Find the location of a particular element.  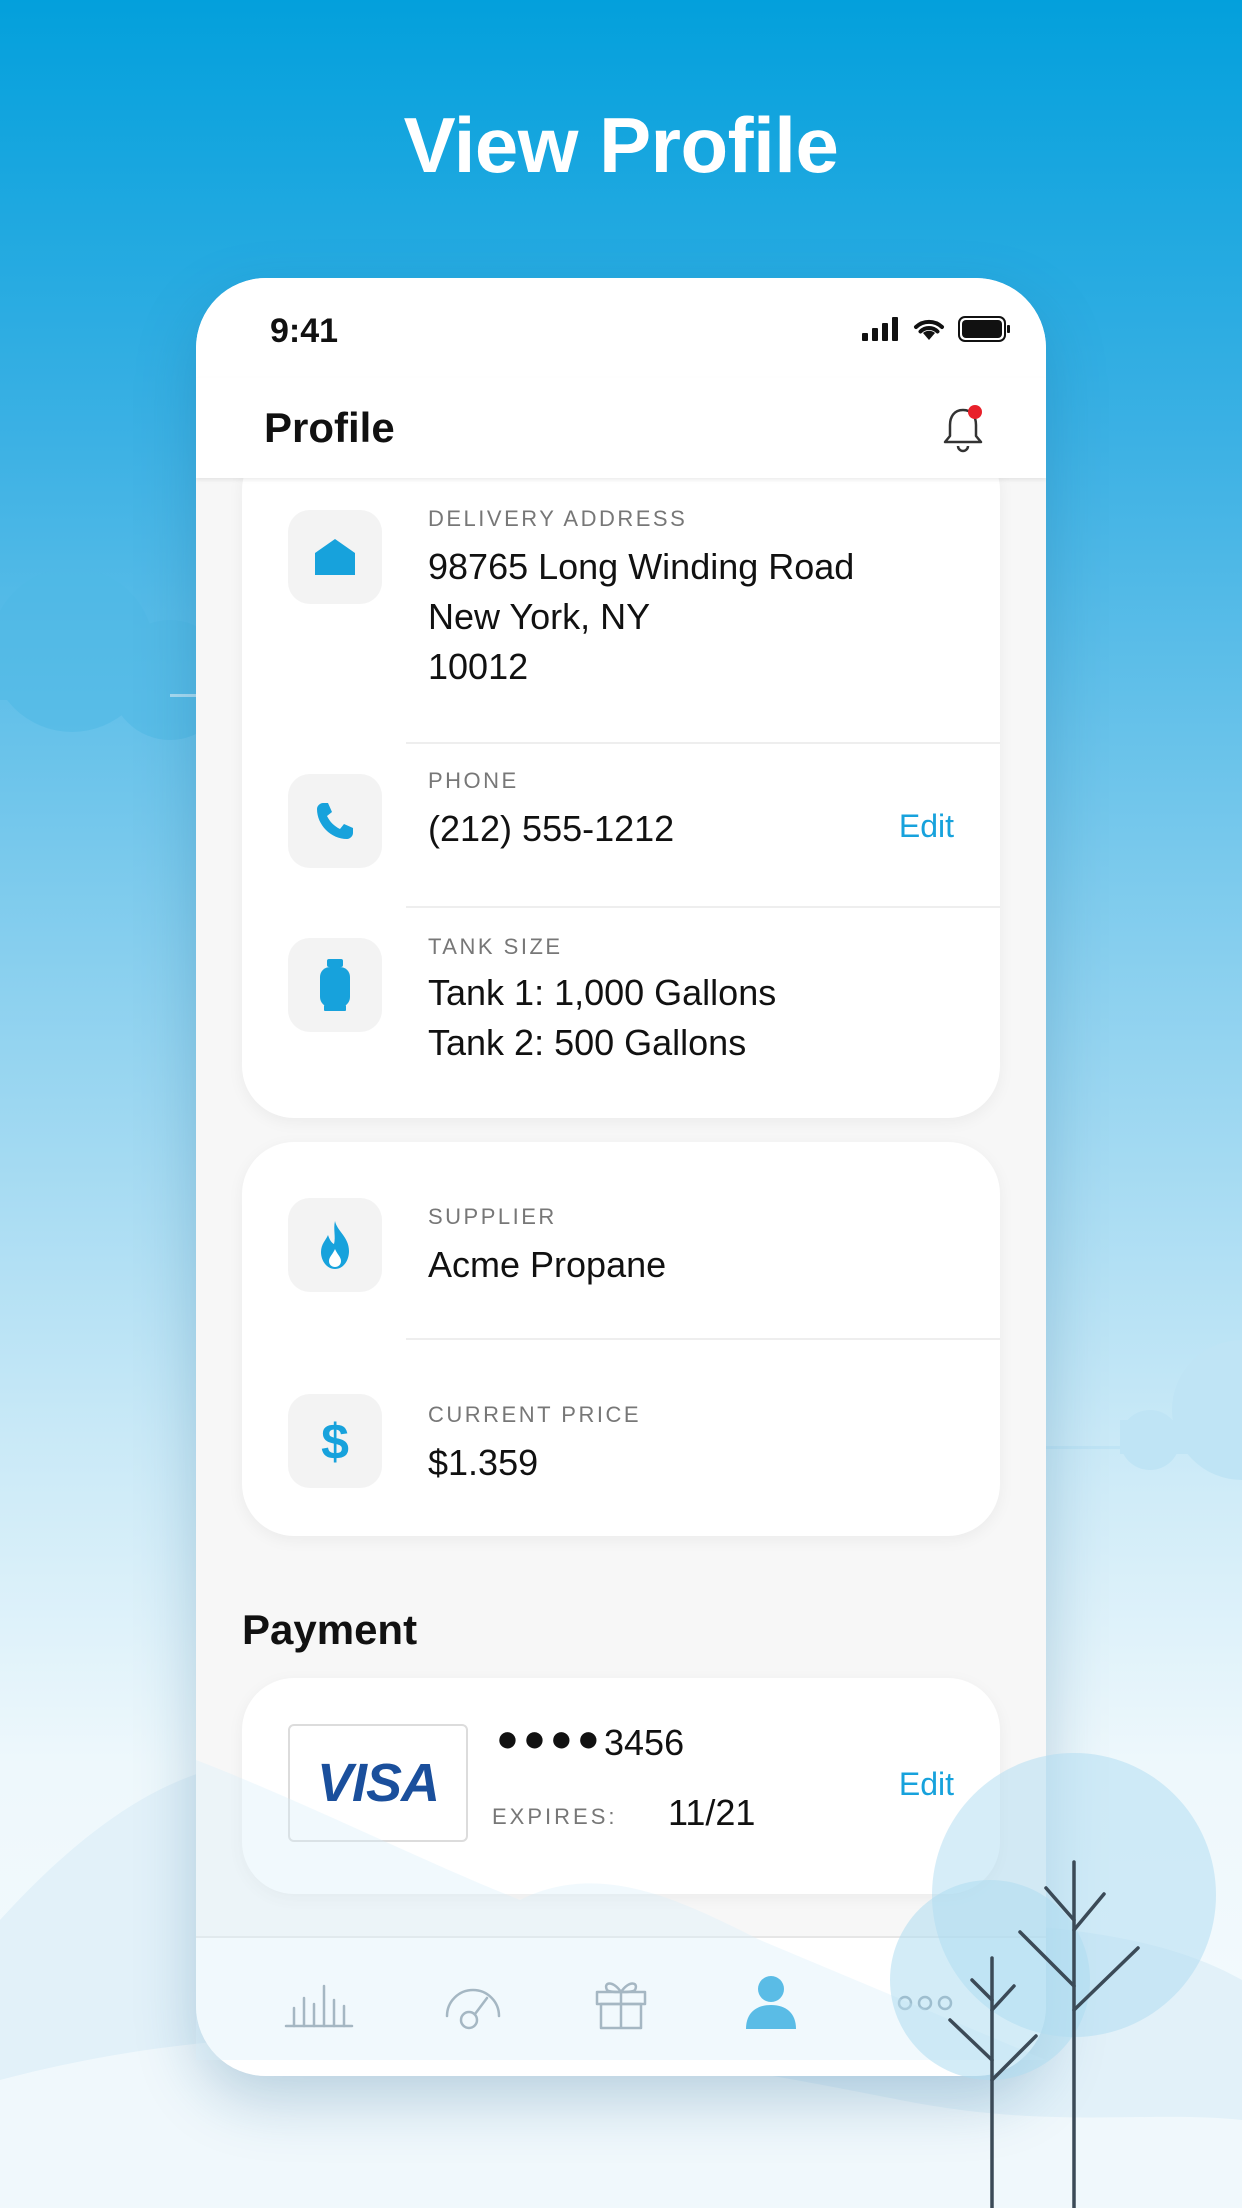

more-icon is located at coordinates (925, 2003).